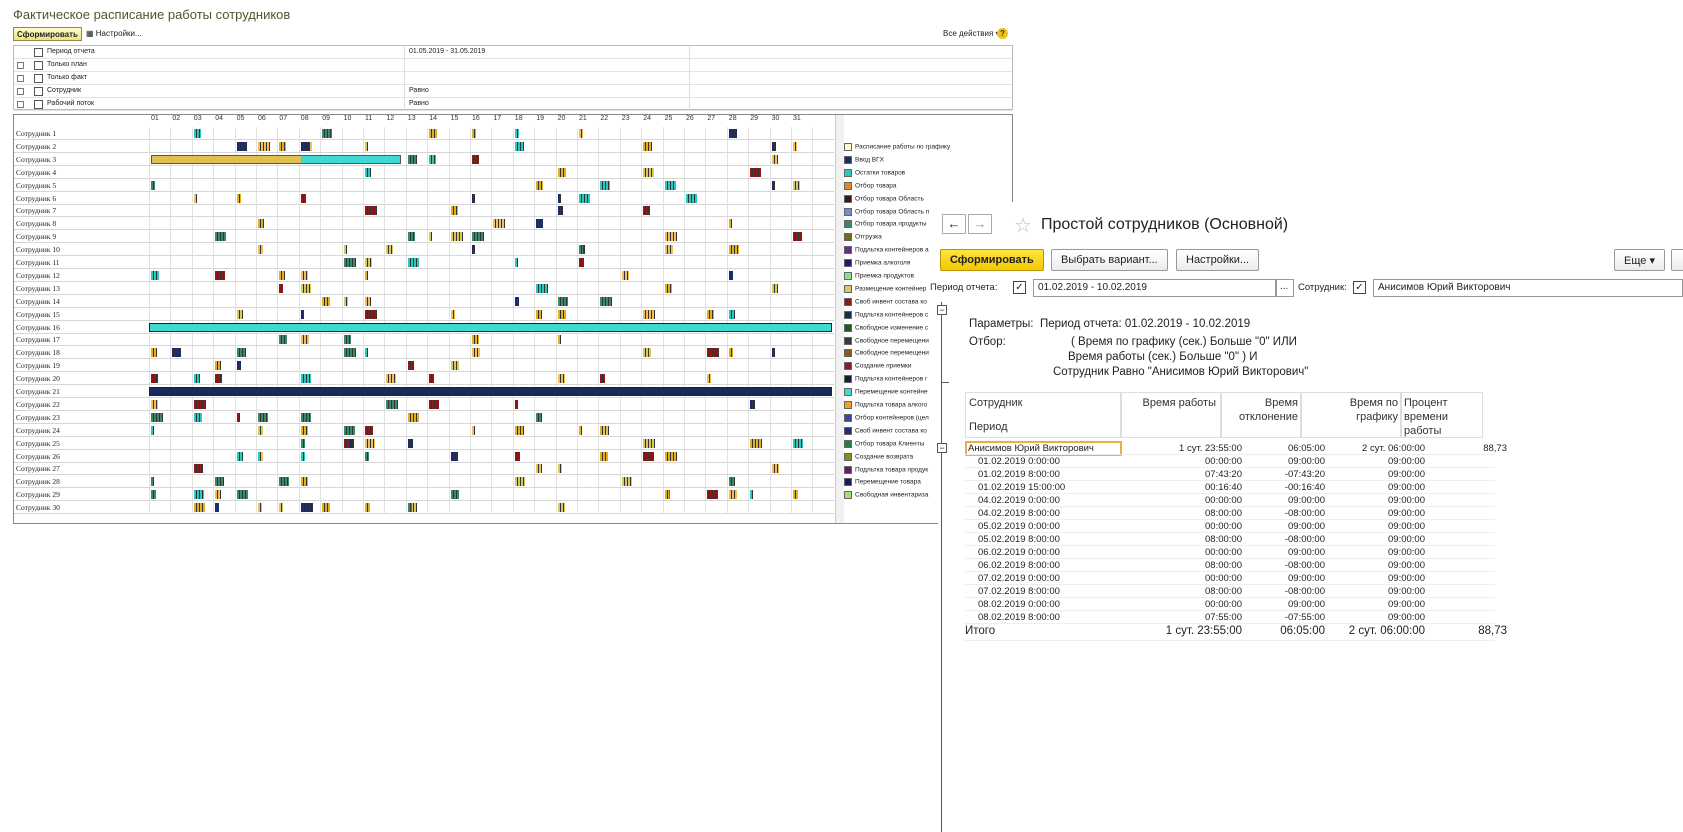 The height and width of the screenshot is (832, 1683). Describe the element at coordinates (424, 172) in the screenshot. I see `employee-row: Сотрудник 4` at that location.